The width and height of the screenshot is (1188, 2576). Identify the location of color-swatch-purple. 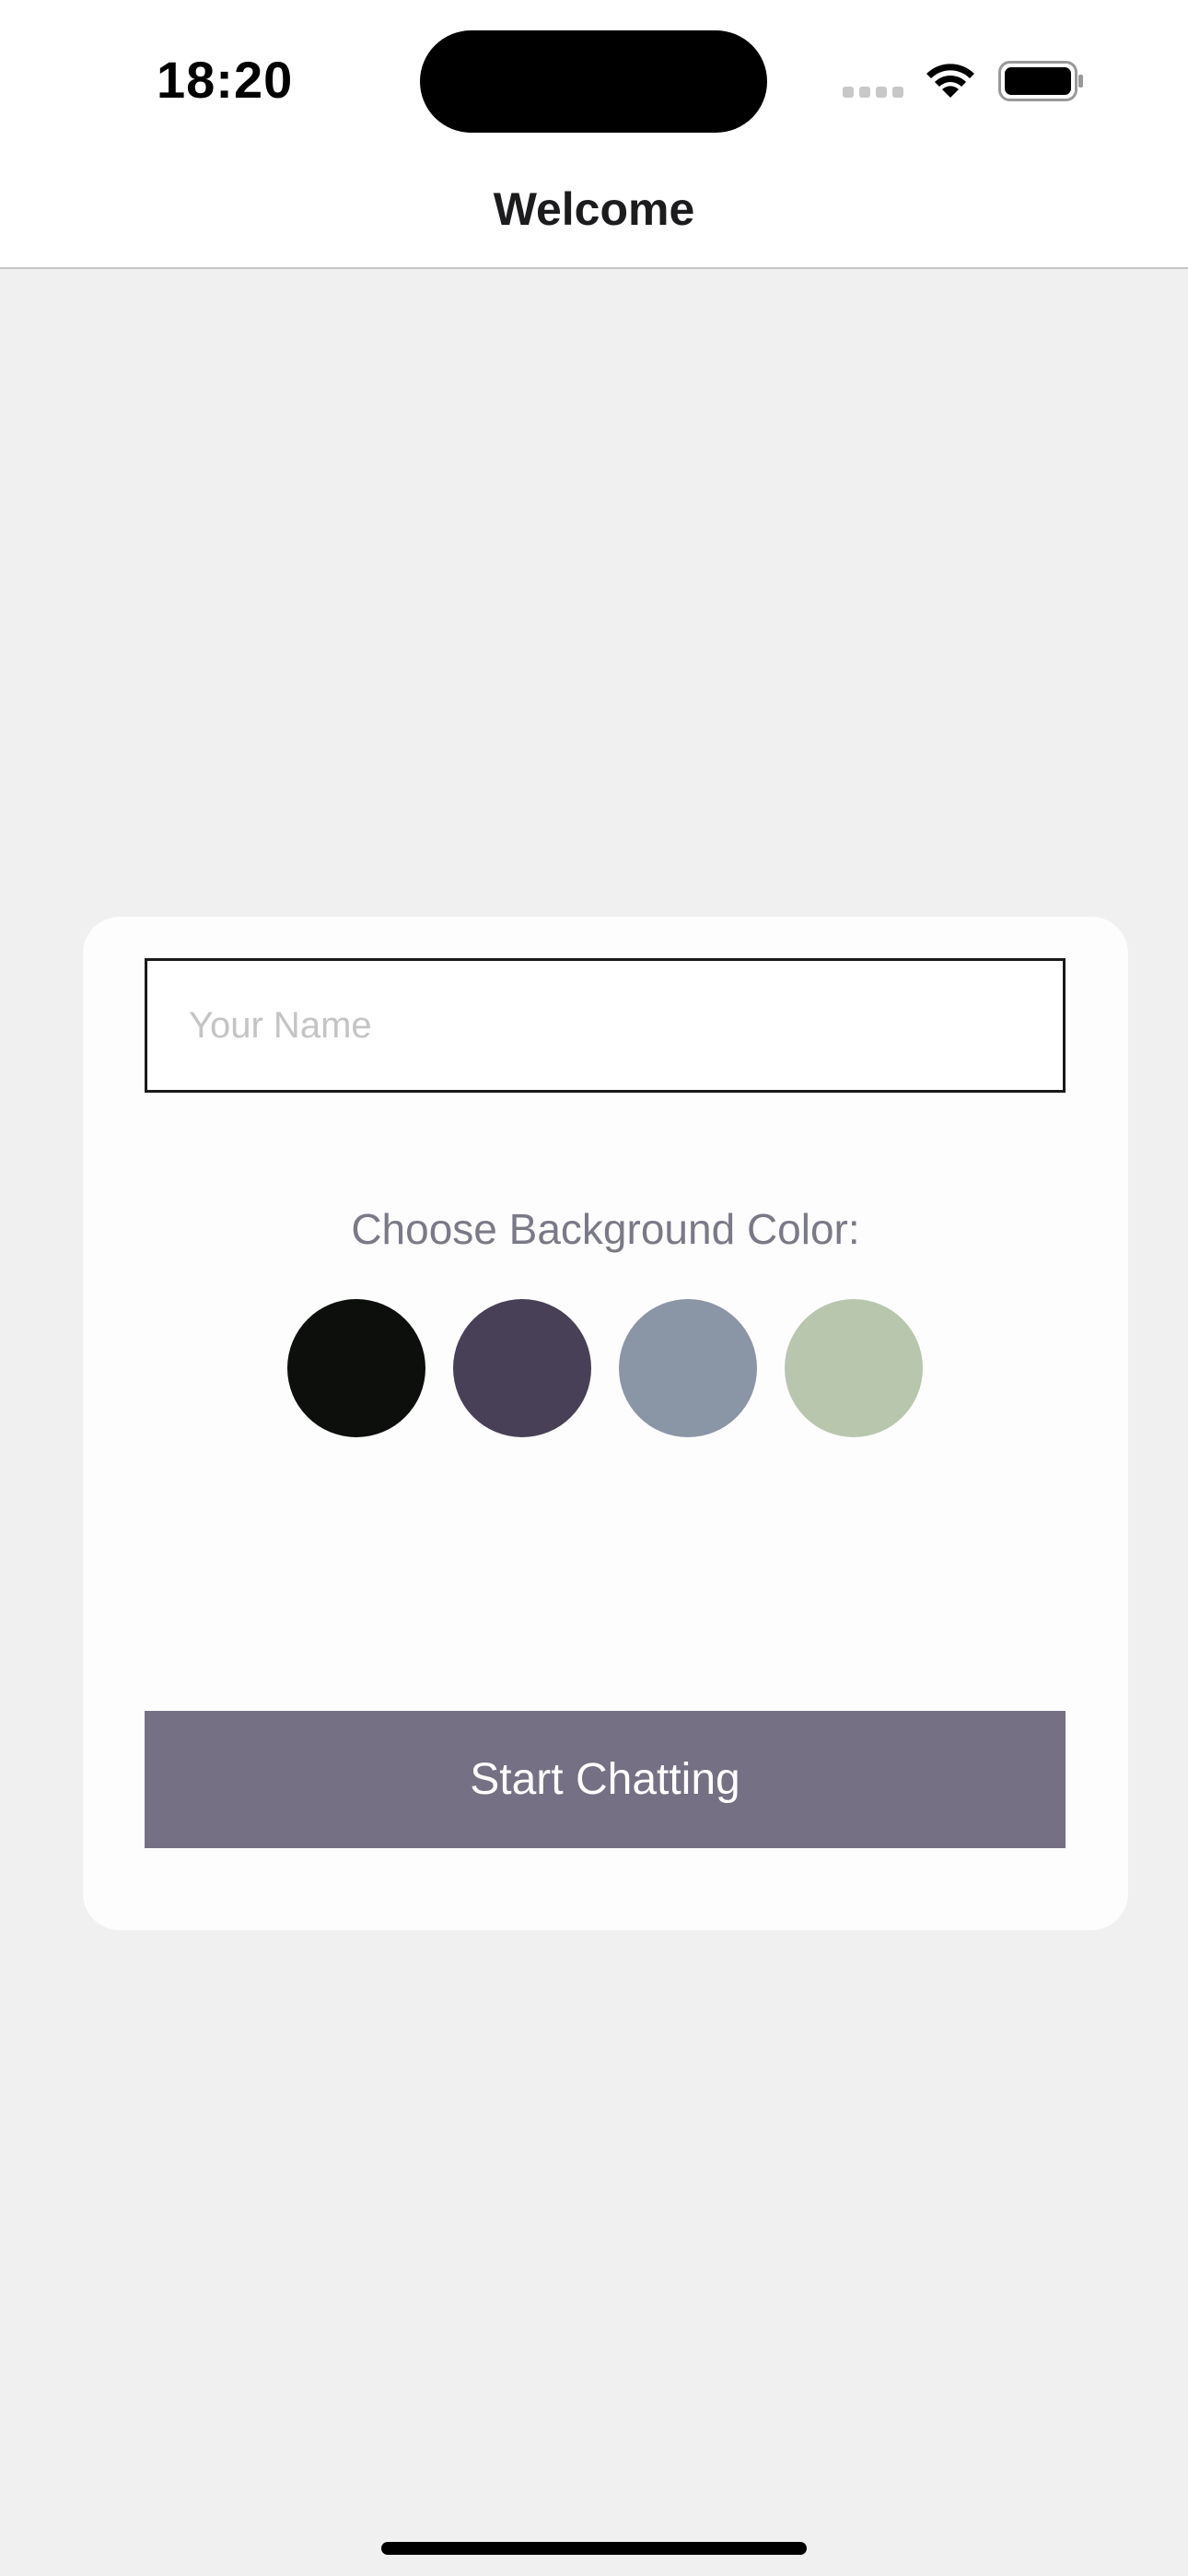
(522, 1368).